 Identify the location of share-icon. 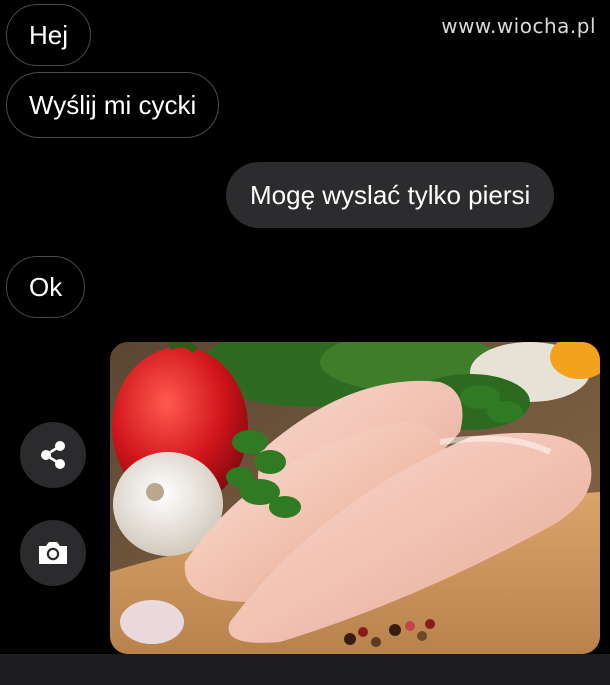
(53, 455).